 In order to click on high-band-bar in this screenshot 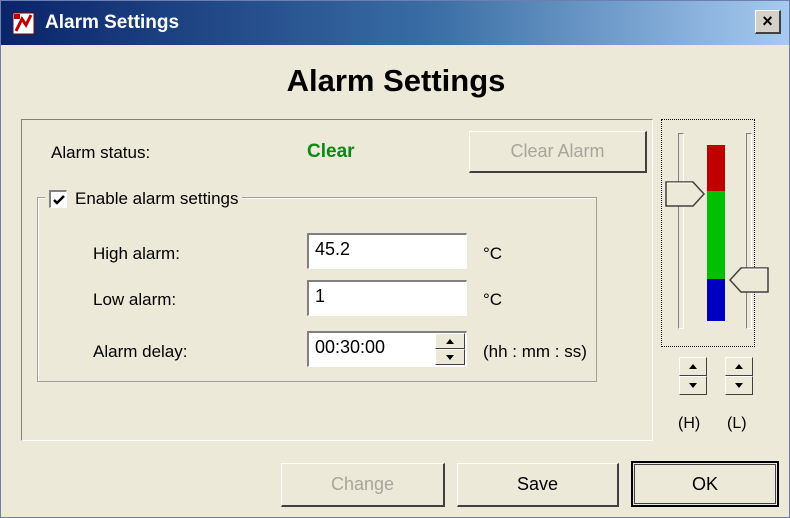, I will do `click(716, 168)`.